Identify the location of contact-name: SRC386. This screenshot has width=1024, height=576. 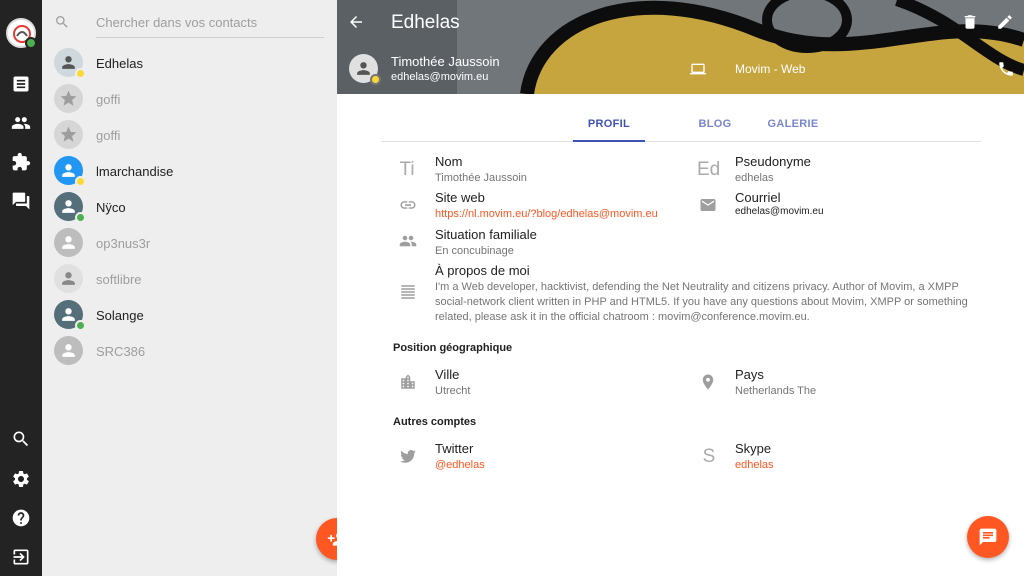
(121, 351).